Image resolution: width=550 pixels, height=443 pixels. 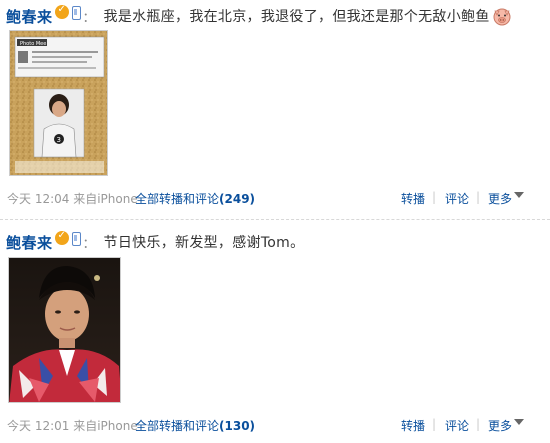 I want to click on post-image: Photo Mee 3, so click(x=58, y=103).